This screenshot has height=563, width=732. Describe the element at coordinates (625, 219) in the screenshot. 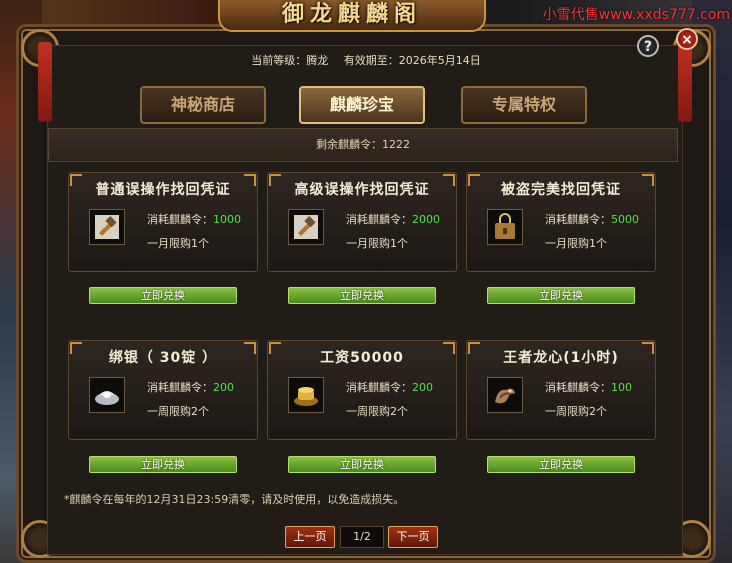

I see `cost-value: 5000` at that location.